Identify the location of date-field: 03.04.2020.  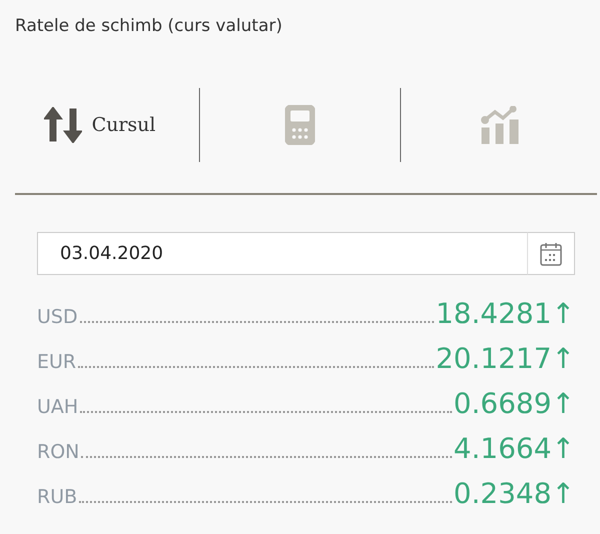
(282, 253).